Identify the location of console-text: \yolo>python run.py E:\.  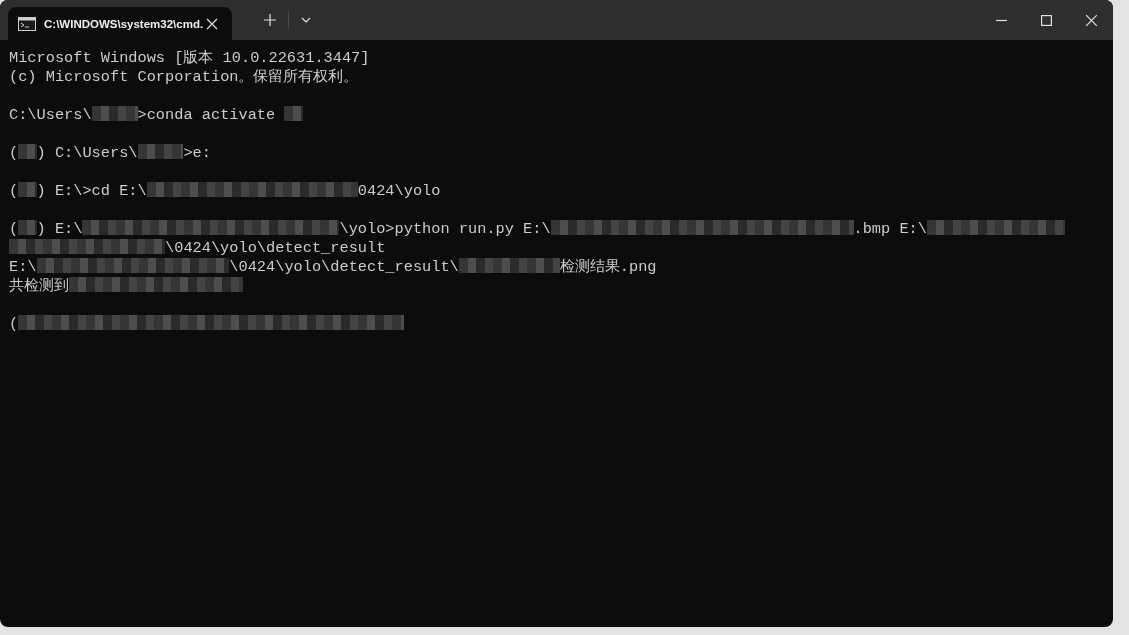
(445, 229).